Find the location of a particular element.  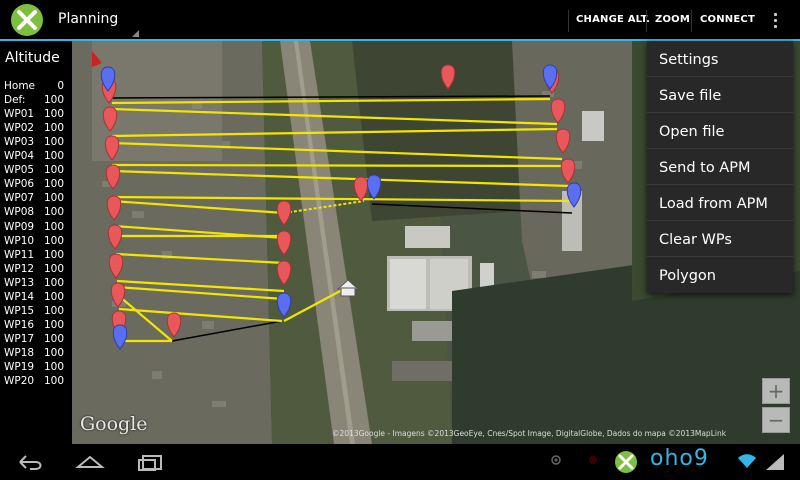

altitude-row-label: WP18 is located at coordinates (19, 352).